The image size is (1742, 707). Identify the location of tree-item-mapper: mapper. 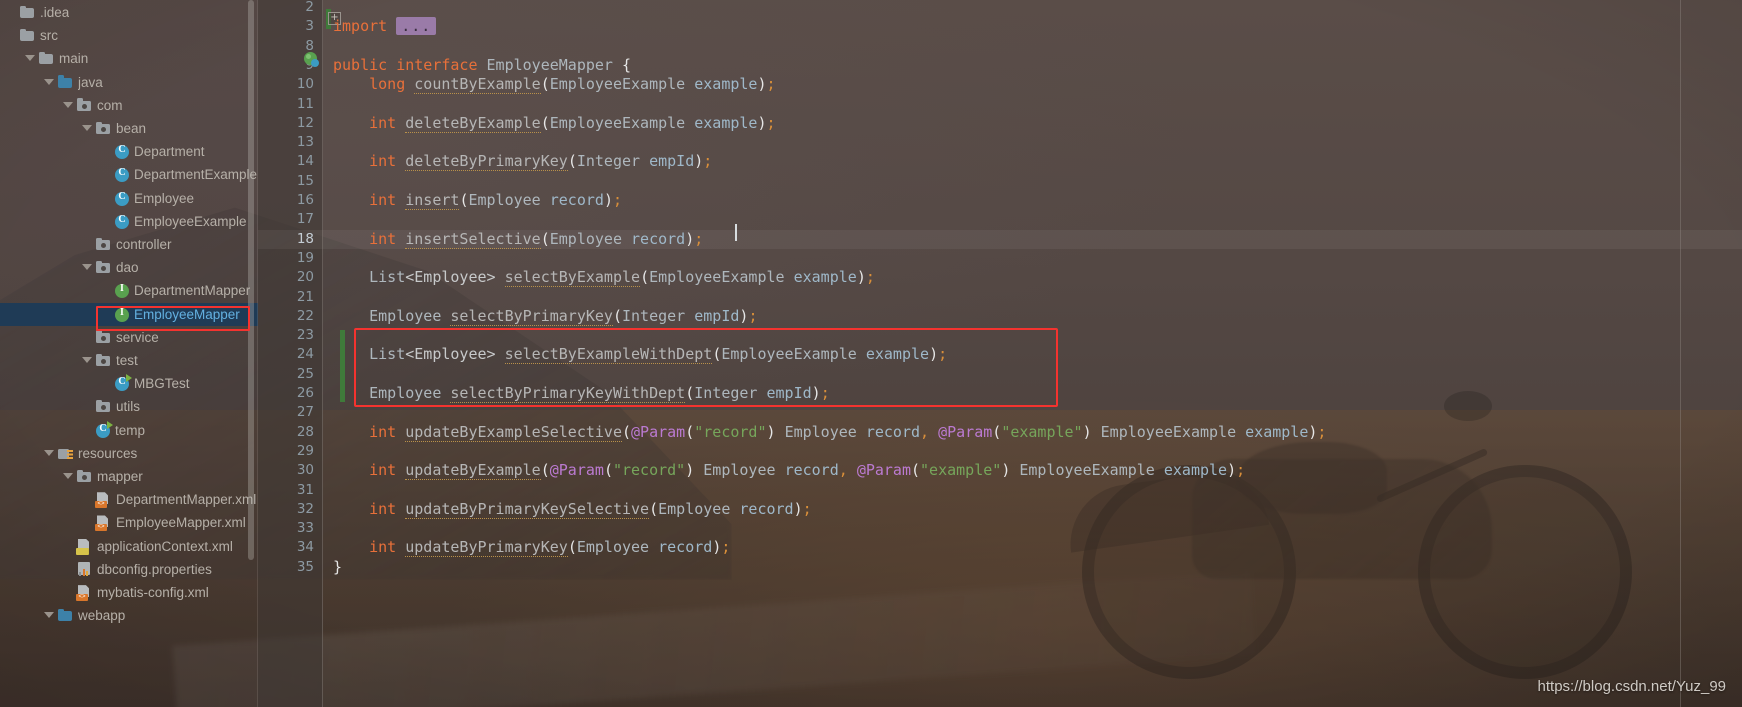
(129, 476).